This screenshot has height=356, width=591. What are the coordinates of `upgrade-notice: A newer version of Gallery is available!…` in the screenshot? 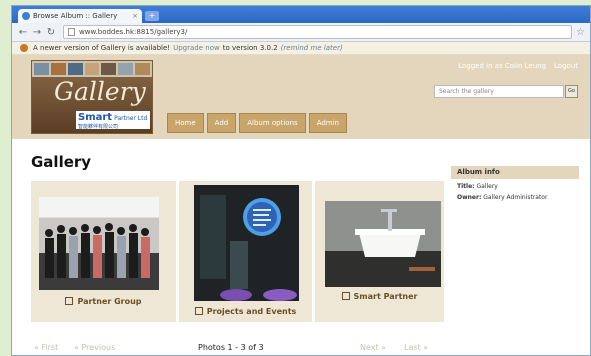 It's located at (301, 48).